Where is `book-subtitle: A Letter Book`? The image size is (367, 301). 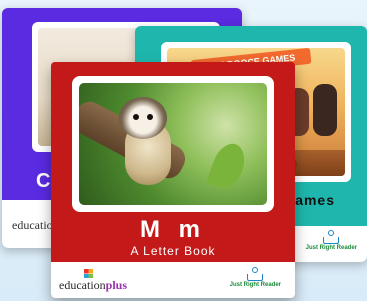 book-subtitle: A Letter Book is located at coordinates (173, 251).